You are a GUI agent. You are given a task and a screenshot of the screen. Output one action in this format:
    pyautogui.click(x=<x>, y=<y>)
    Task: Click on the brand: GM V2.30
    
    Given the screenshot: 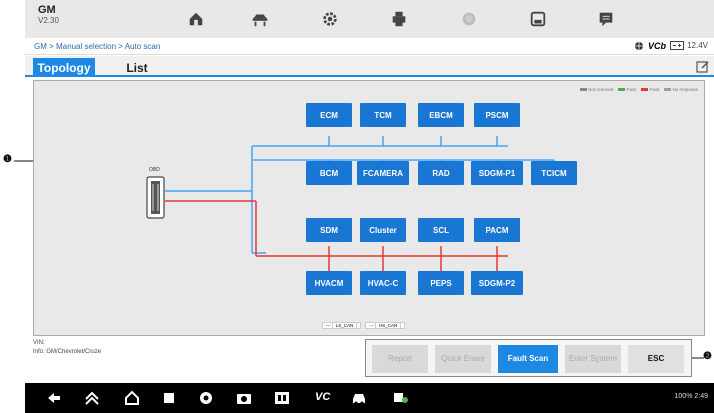 What is the action you would take?
    pyautogui.click(x=48, y=14)
    